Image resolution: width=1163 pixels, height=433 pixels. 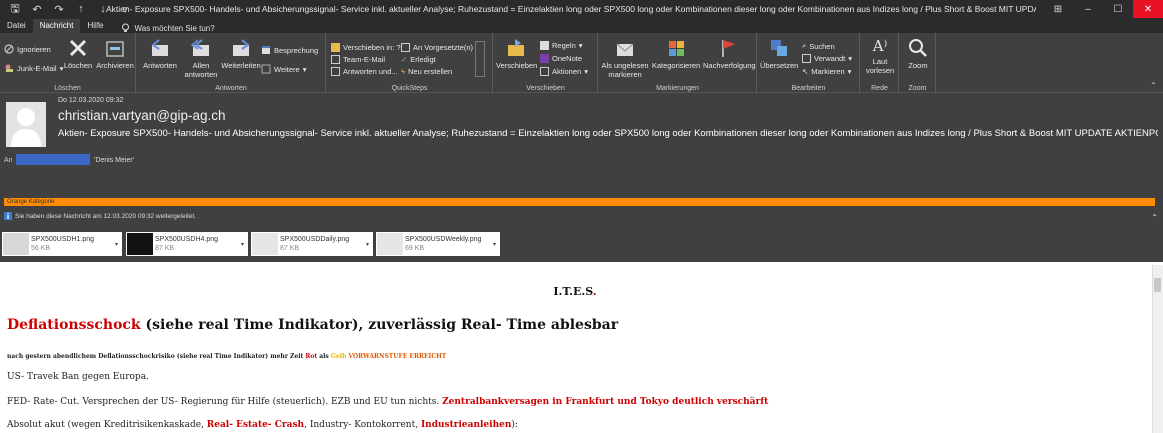 What do you see at coordinates (818, 46) in the screenshot?
I see `search-button: ⌕ Suchen` at bounding box center [818, 46].